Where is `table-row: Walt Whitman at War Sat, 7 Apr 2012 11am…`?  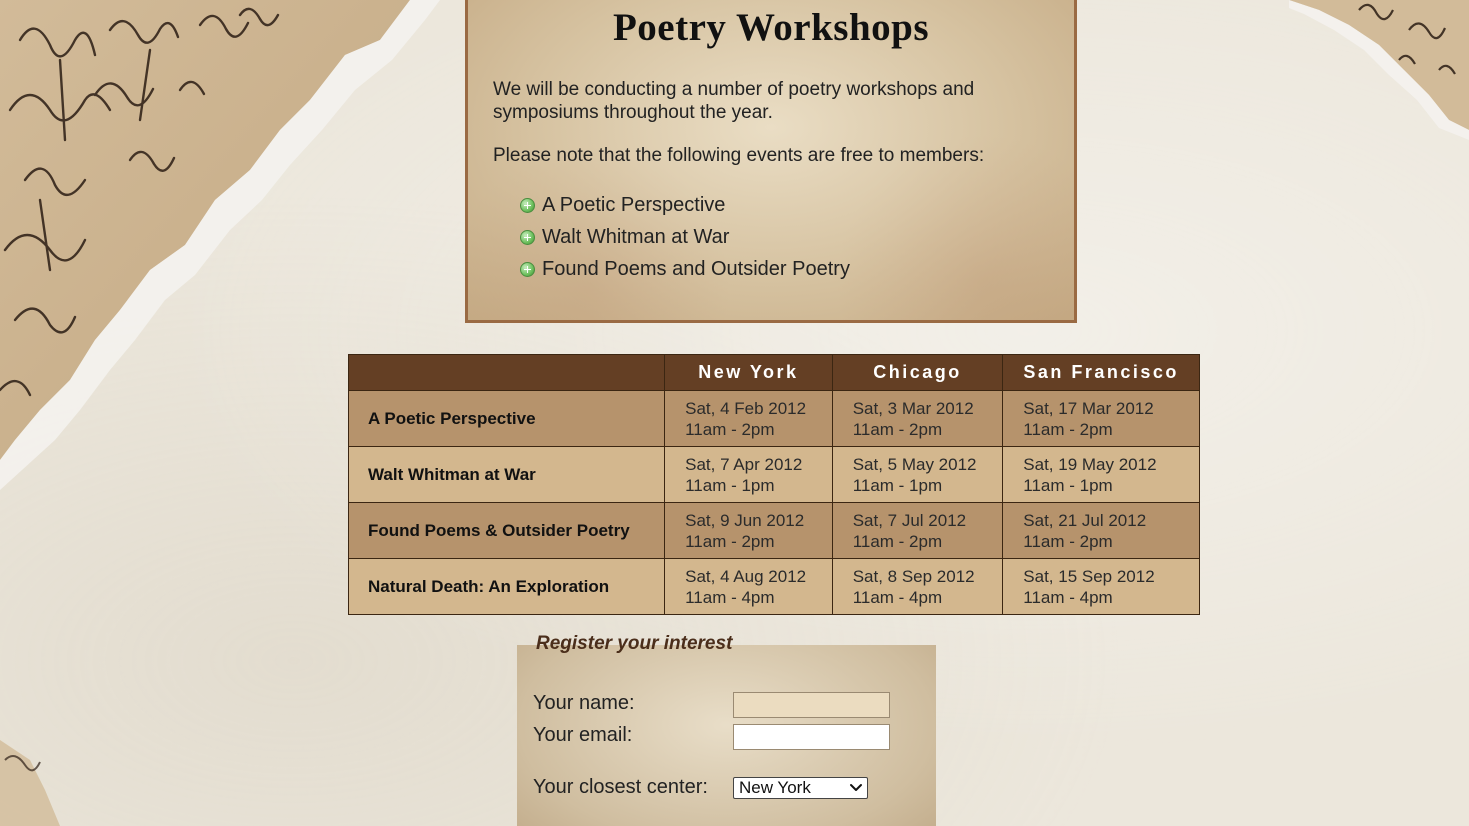 table-row: Walt Whitman at War Sat, 7 Apr 2012 11am… is located at coordinates (773, 474).